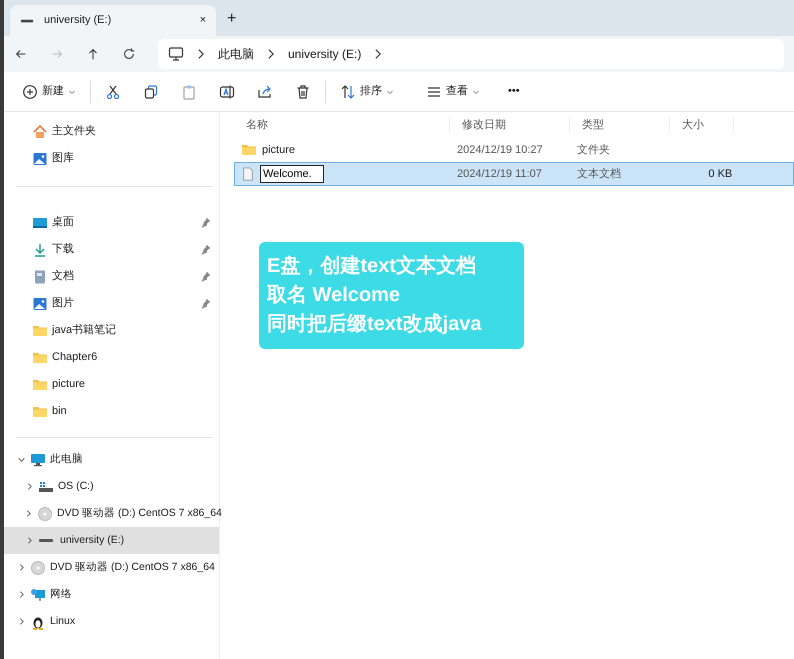  Describe the element at coordinates (111, 459) in the screenshot. I see `tree-item: 此电脑` at that location.